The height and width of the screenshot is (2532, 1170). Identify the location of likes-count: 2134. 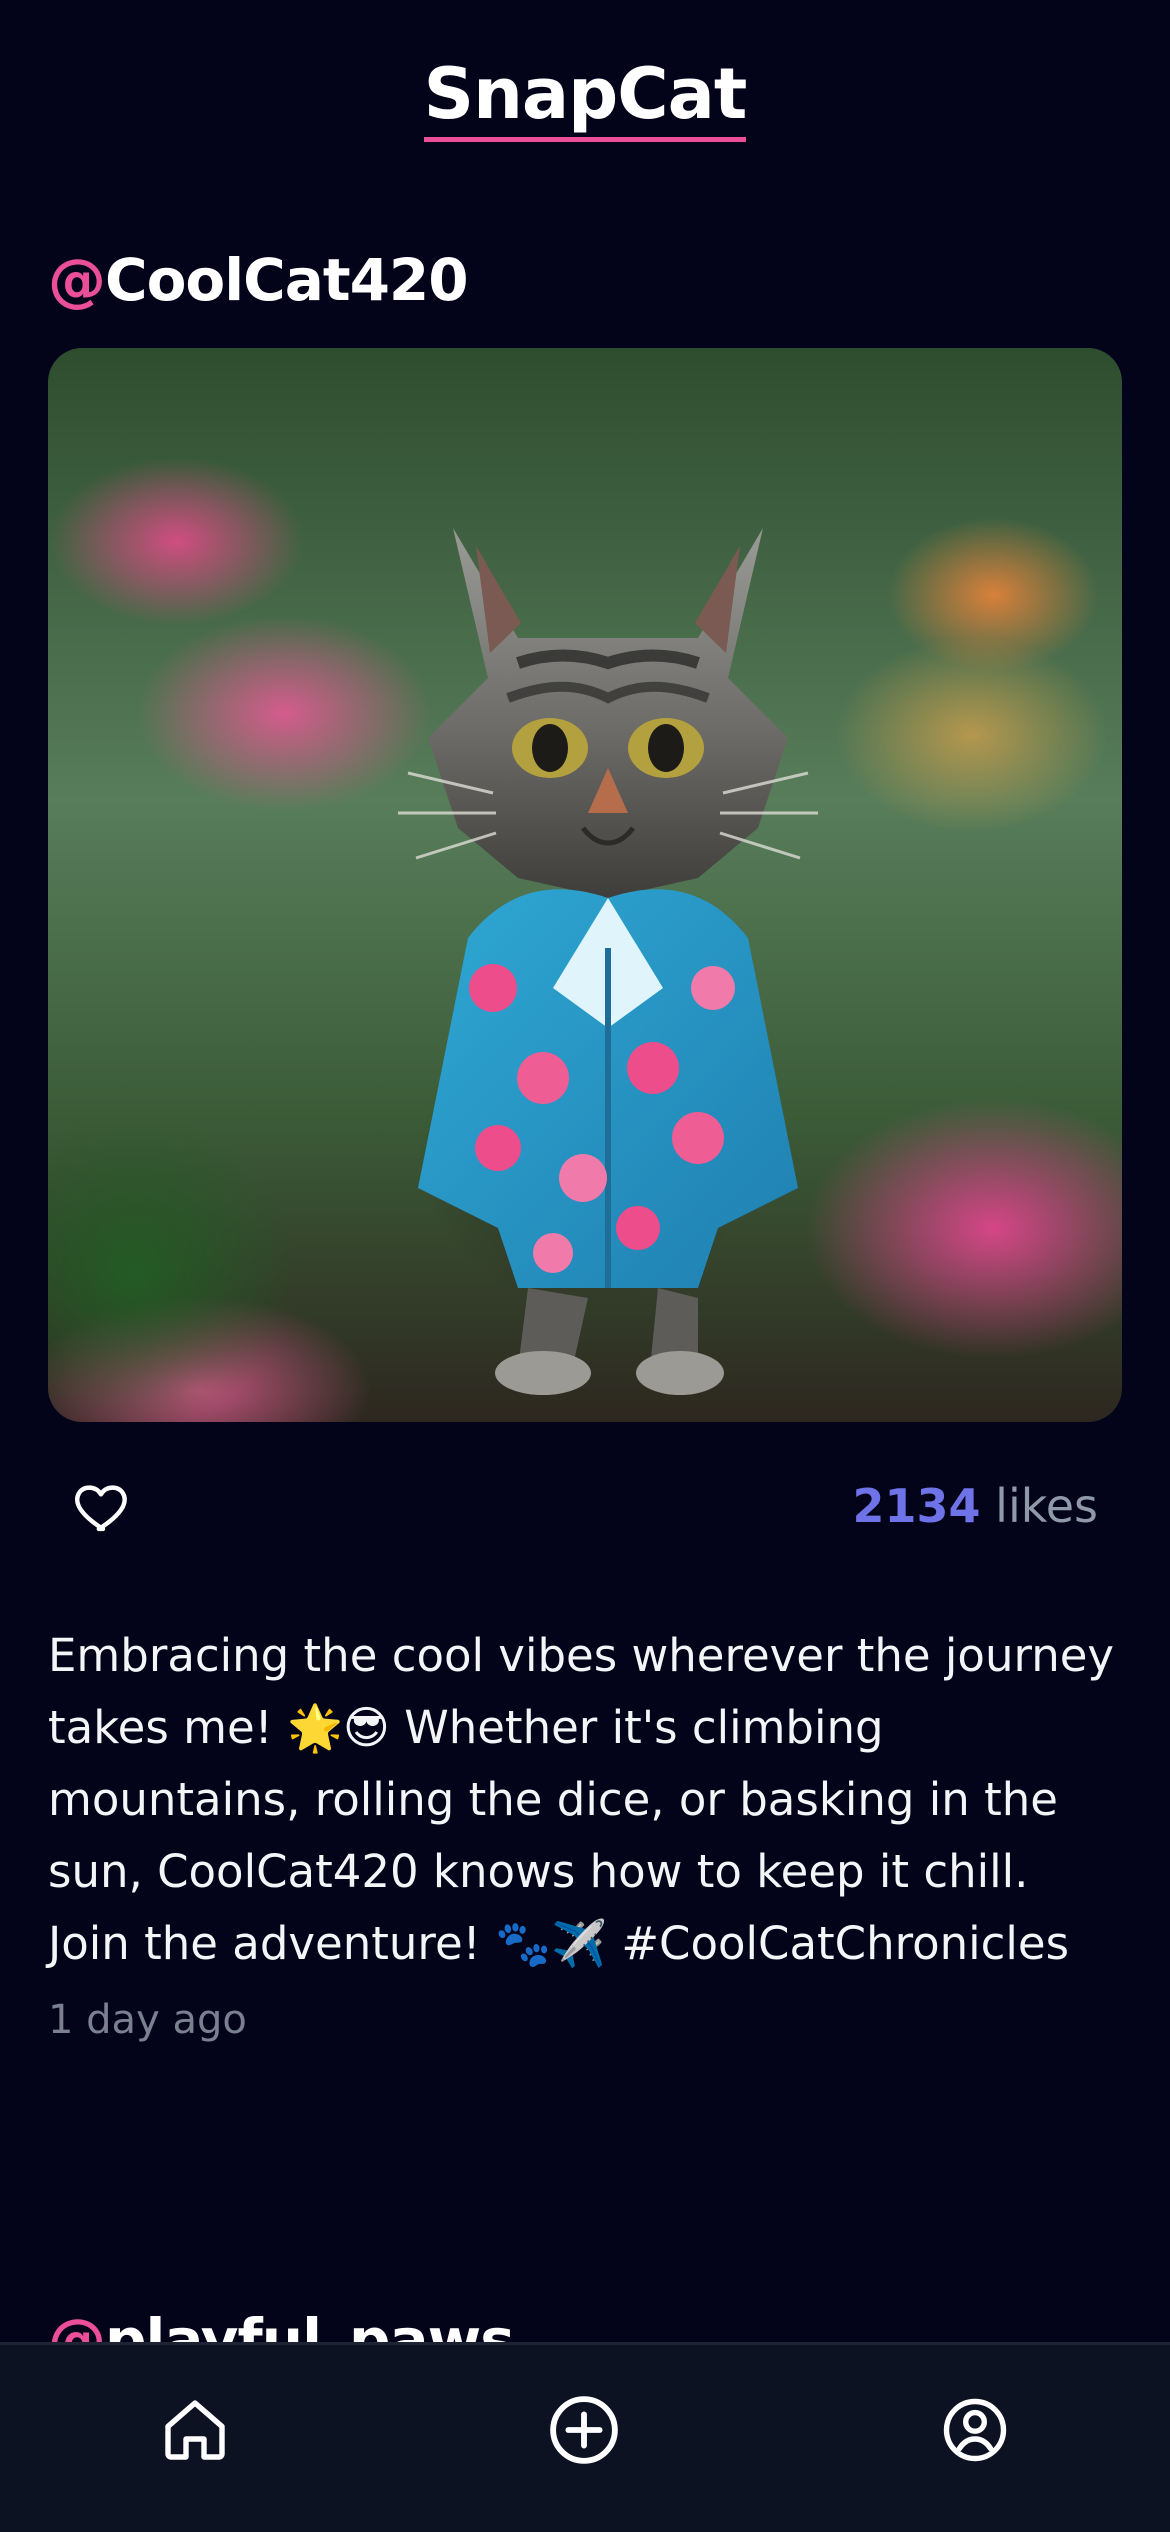
(916, 1506).